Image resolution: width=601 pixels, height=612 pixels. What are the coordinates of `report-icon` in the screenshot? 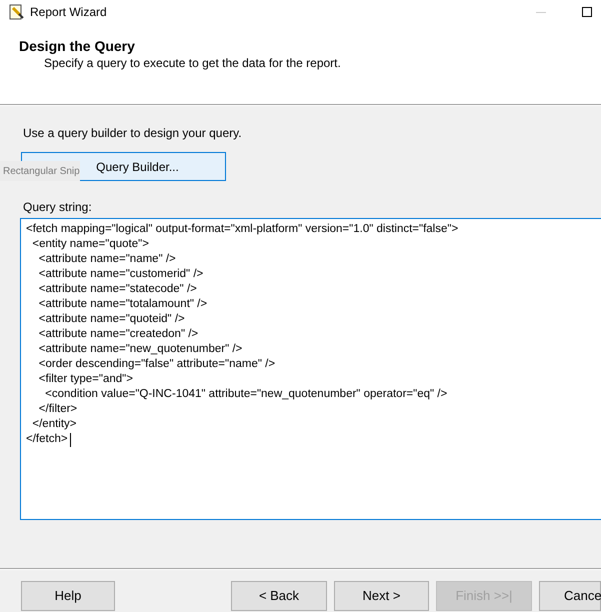 It's located at (17, 12).